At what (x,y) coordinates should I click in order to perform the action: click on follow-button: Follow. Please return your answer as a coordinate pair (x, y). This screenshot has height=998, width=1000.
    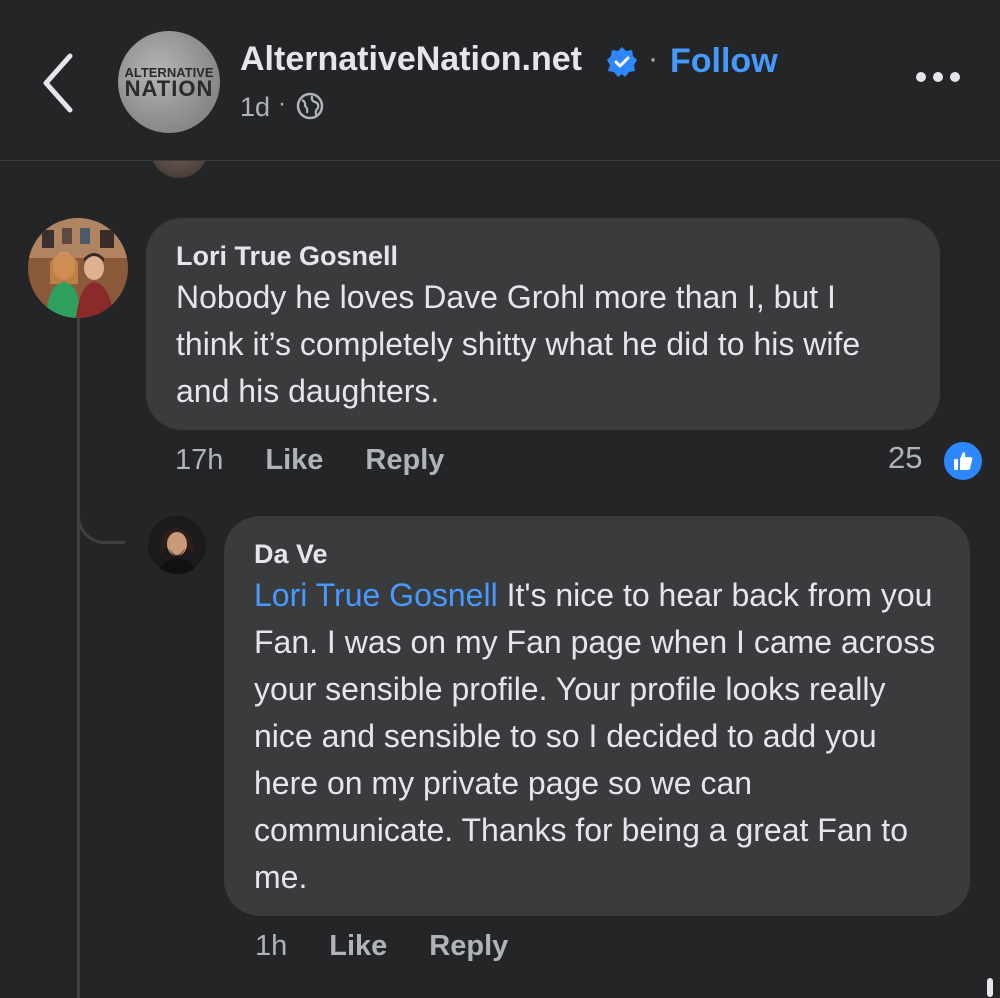
    Looking at the image, I should click on (724, 61).